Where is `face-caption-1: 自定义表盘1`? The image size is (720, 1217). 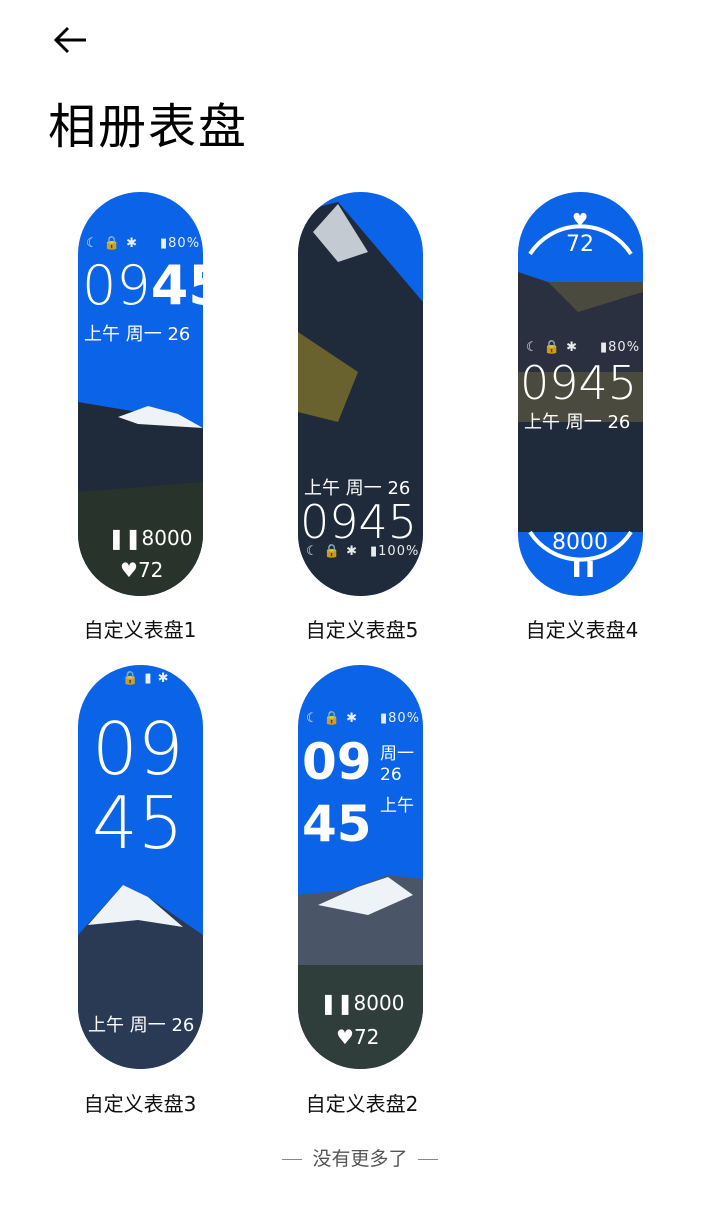 face-caption-1: 自定义表盘1 is located at coordinates (140, 630).